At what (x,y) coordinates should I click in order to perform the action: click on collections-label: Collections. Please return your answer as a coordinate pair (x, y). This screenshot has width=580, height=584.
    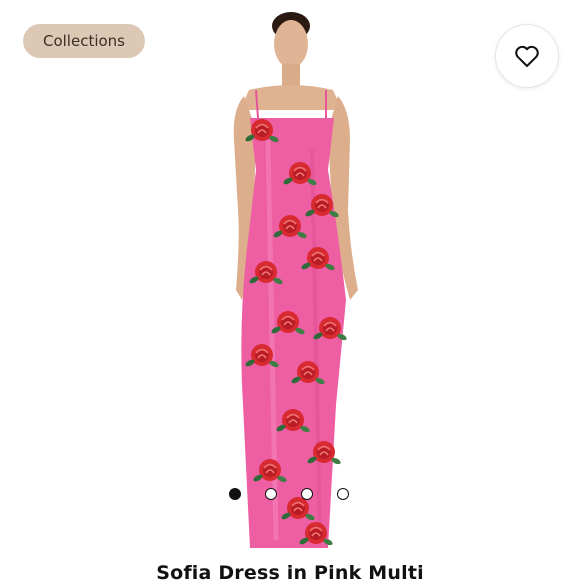
    Looking at the image, I should click on (83, 41).